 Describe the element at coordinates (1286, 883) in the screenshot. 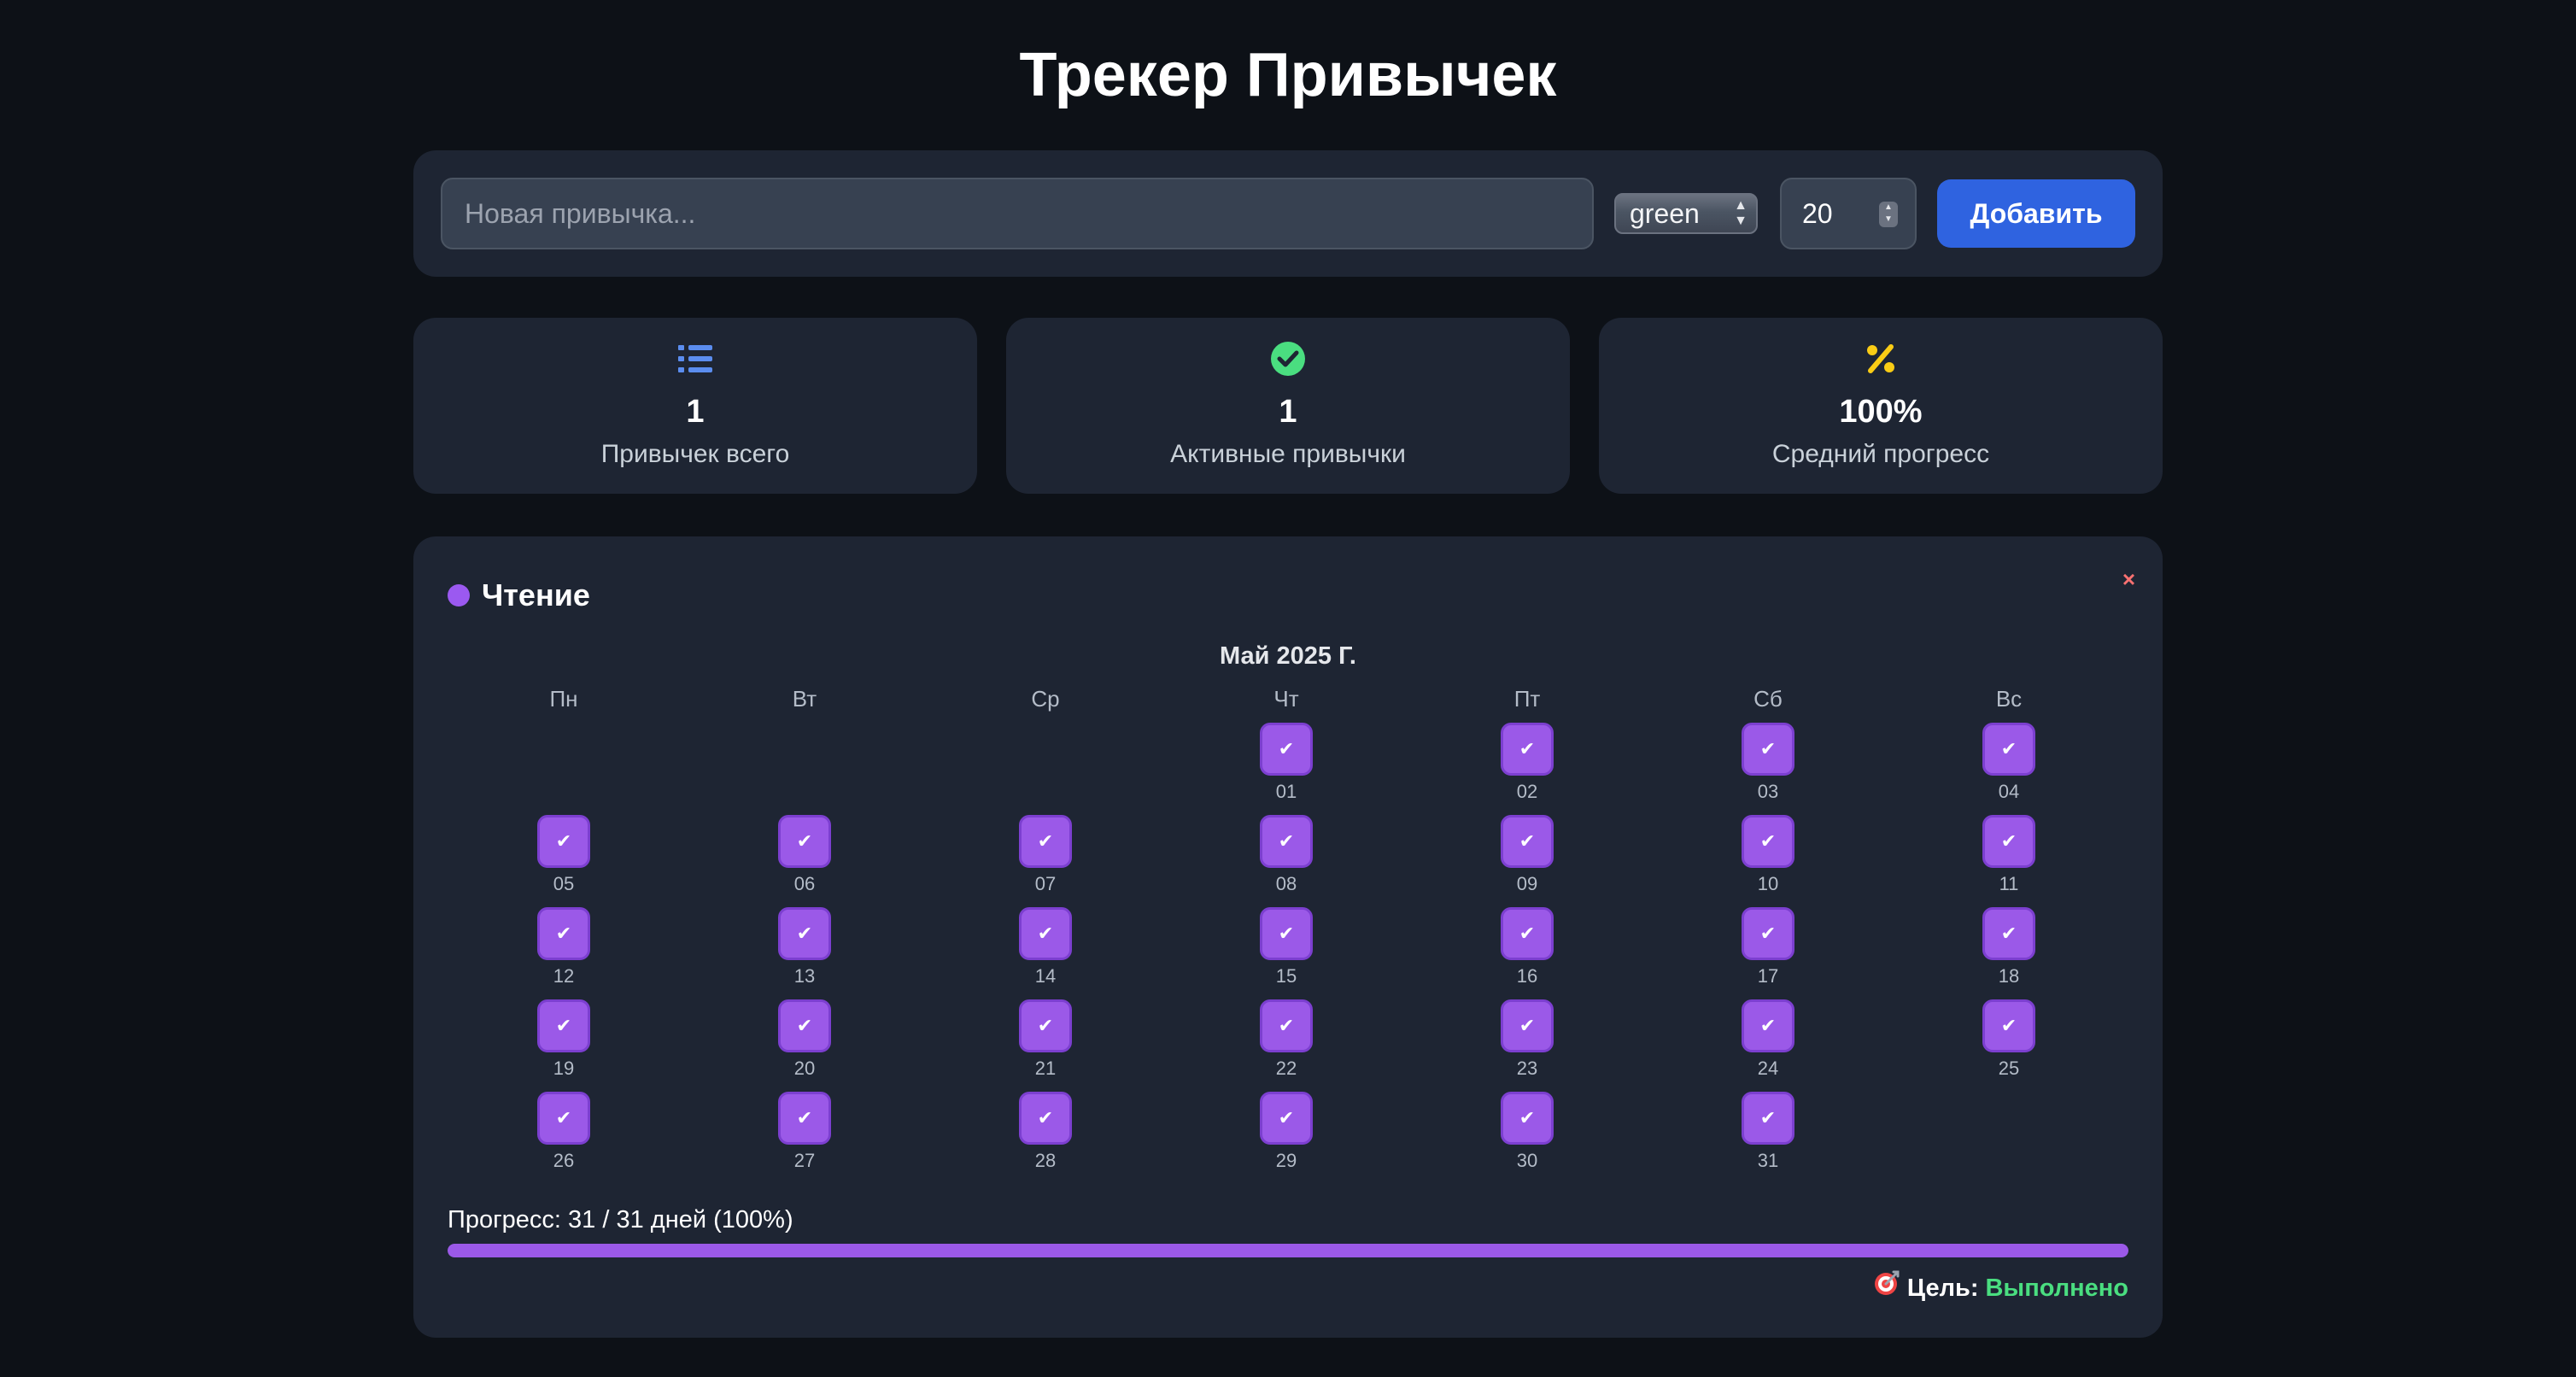

I see `day-number: 08` at that location.